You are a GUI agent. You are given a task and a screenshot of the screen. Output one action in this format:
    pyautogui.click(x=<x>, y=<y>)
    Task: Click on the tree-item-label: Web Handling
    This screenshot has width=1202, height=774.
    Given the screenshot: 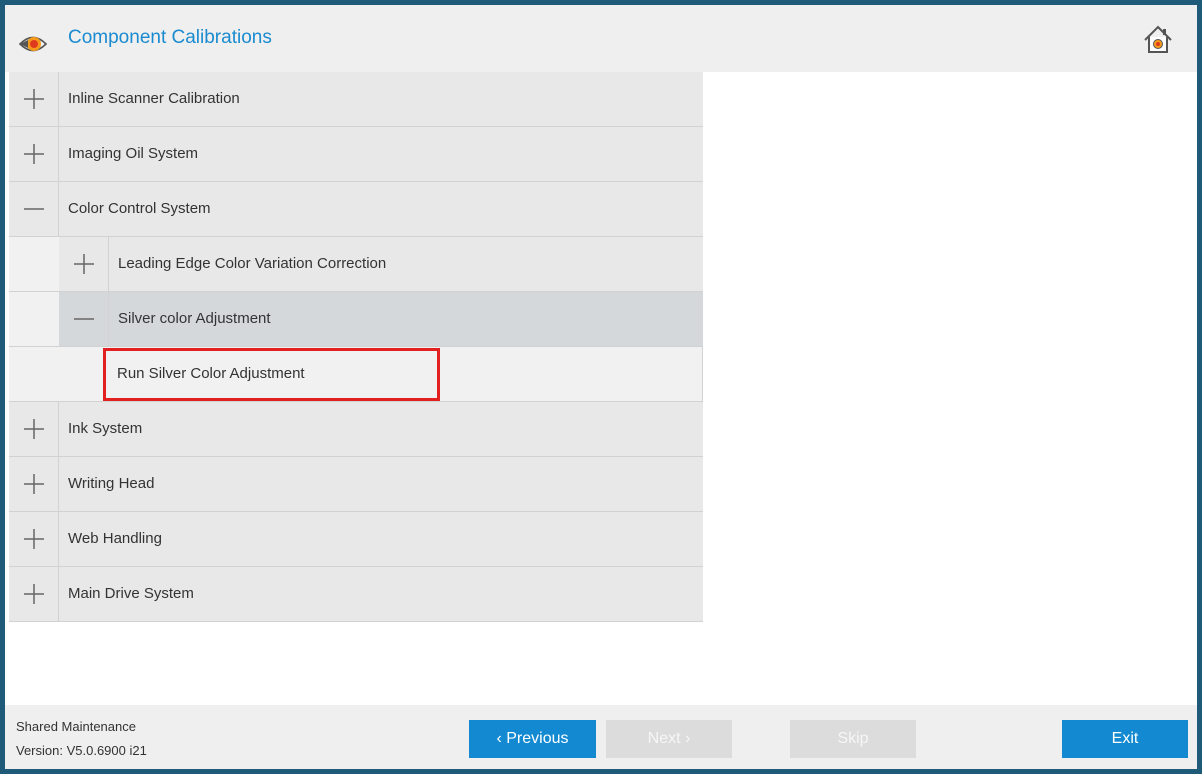 What is the action you would take?
    pyautogui.click(x=115, y=538)
    